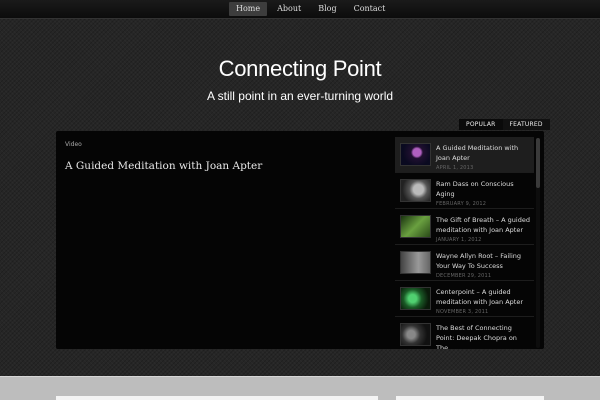  I want to click on list-item-title: Ram Dass on Conscious Aging, so click(483, 189).